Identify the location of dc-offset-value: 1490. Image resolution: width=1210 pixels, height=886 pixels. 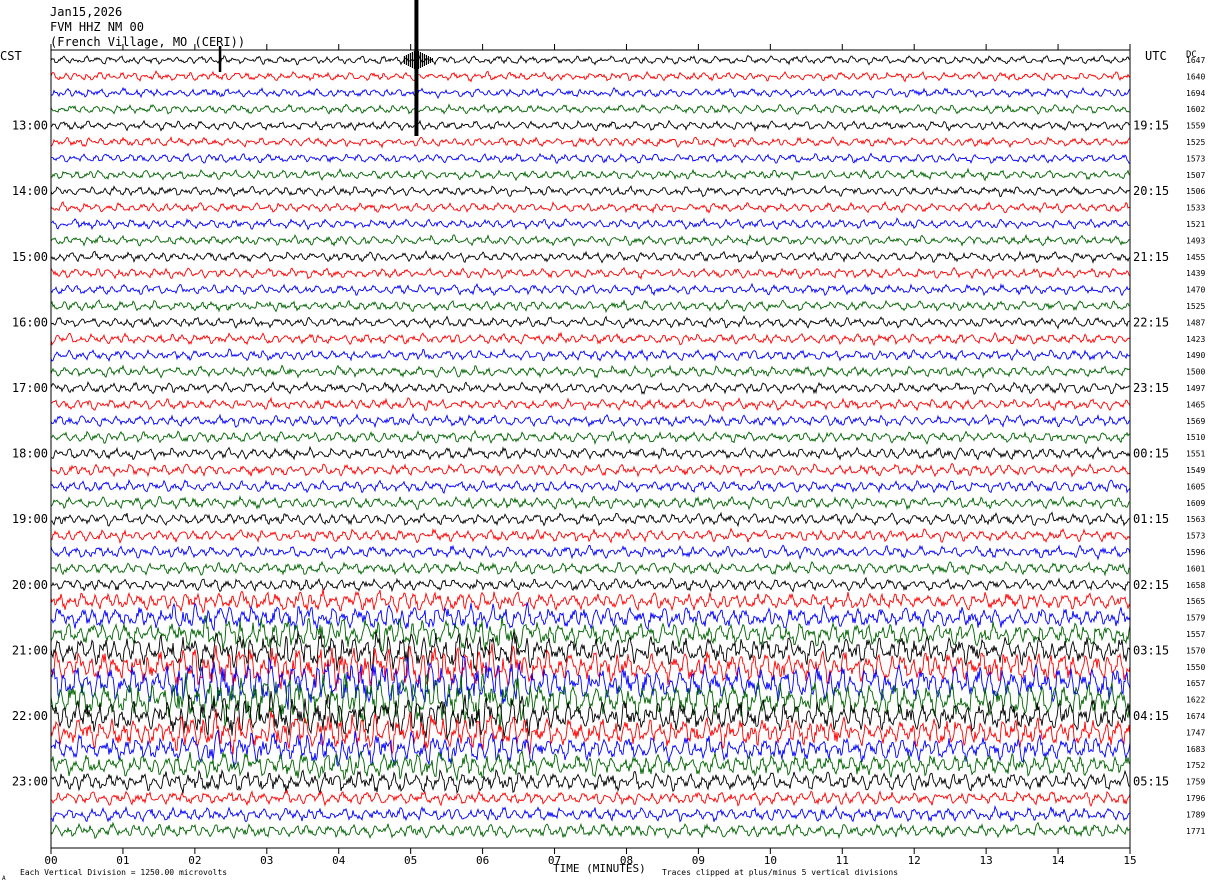
(1195, 355).